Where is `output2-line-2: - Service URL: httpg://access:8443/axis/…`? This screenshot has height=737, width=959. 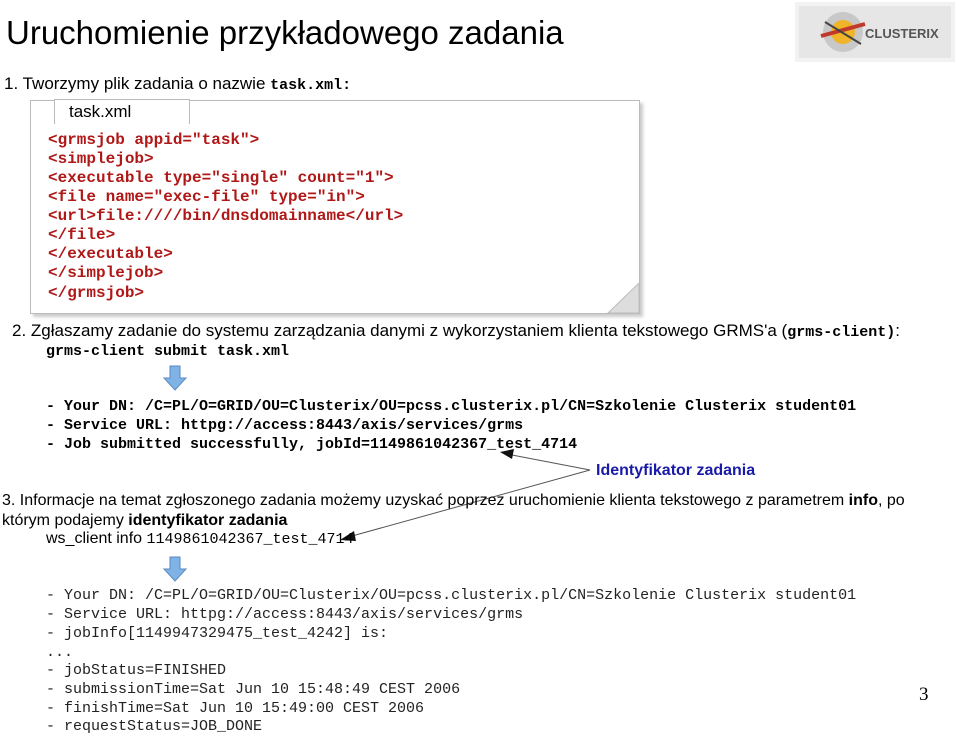 output2-line-2: - Service URL: httpg://access:8443/axis/… is located at coordinates (285, 614).